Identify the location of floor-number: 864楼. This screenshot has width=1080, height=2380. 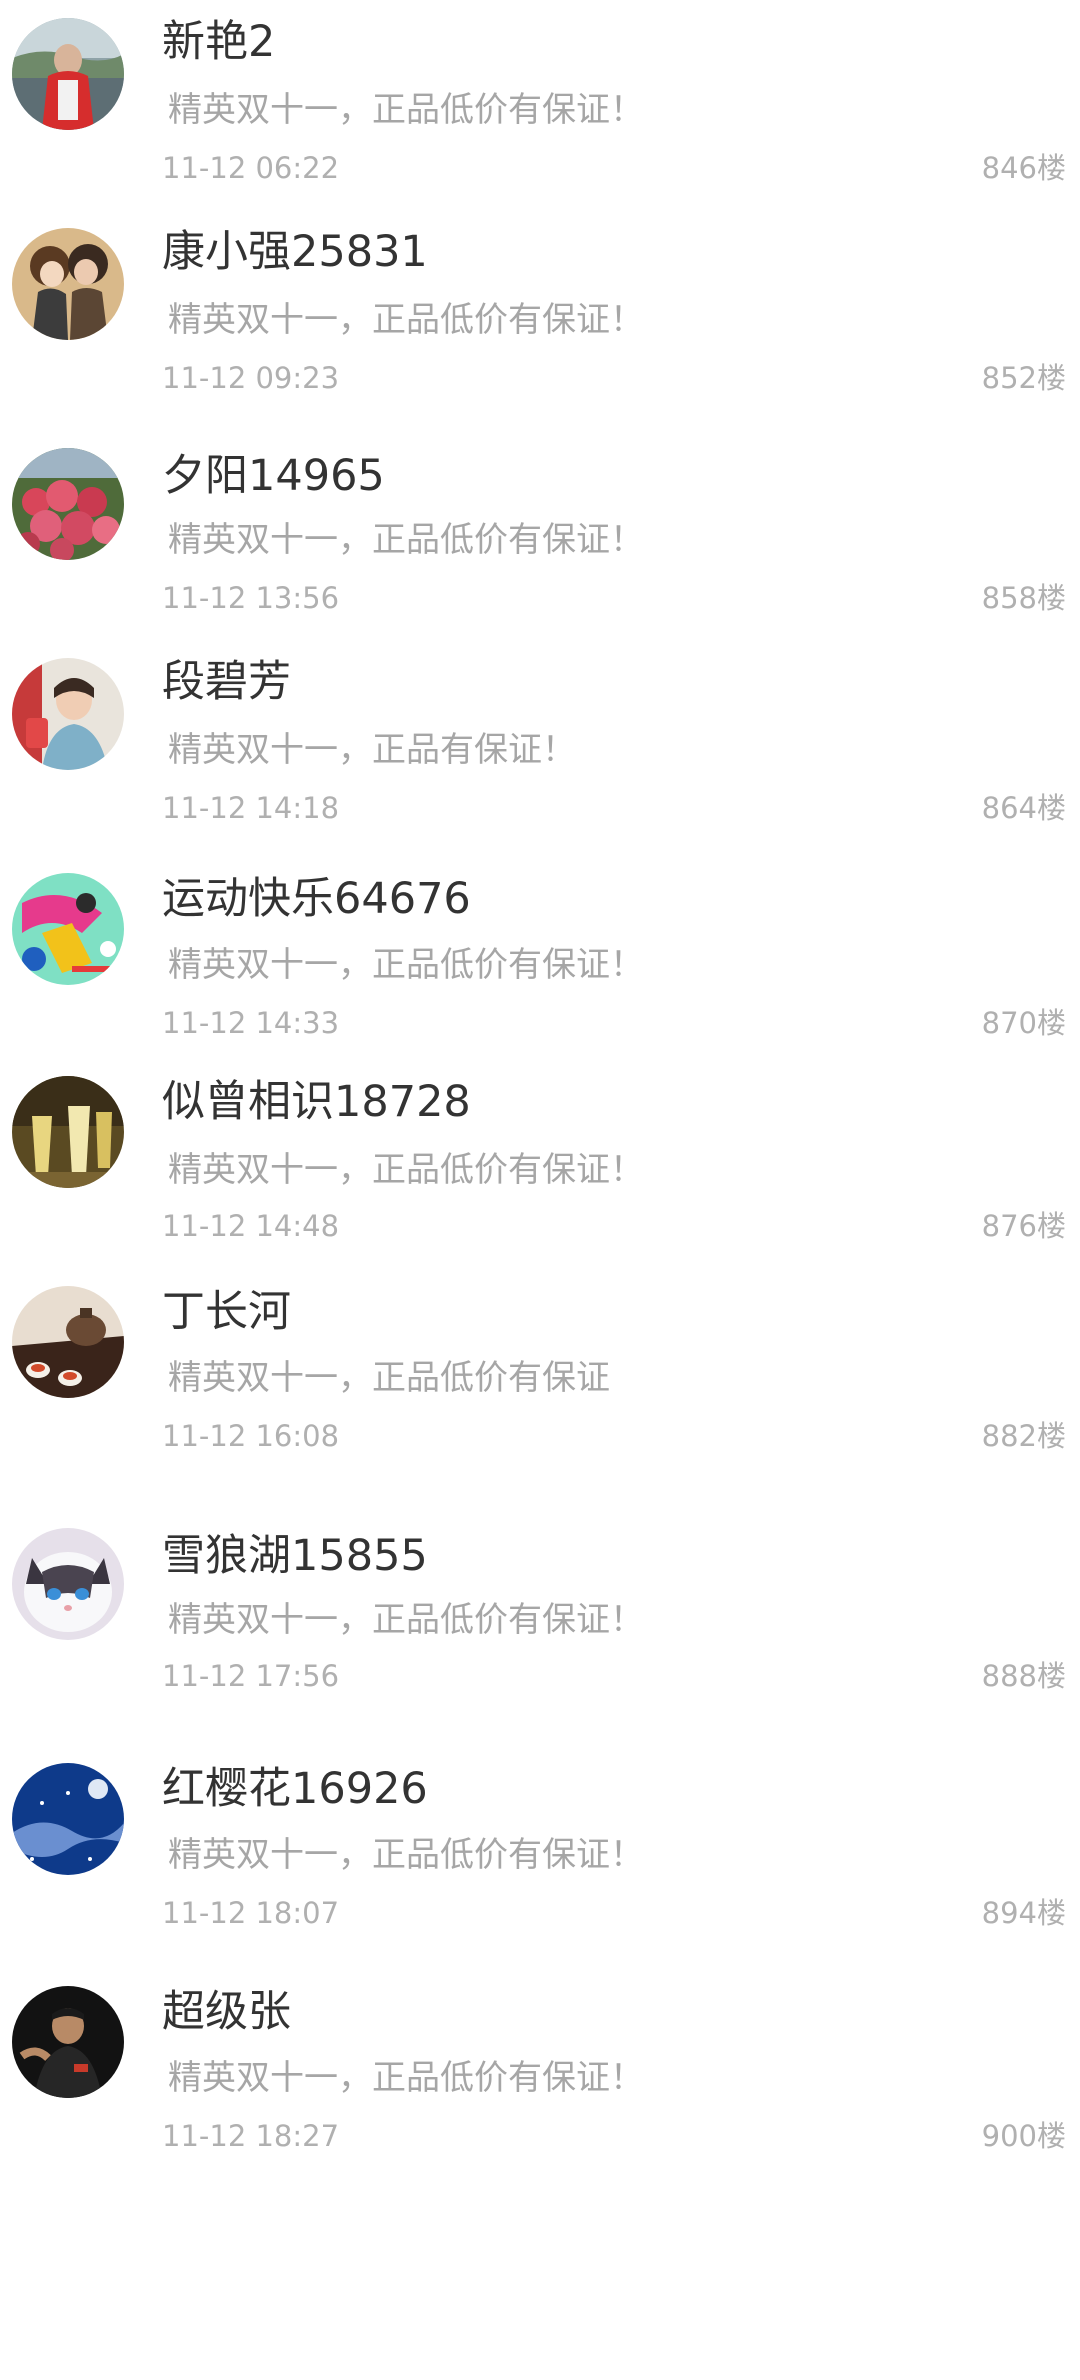
(1023, 808).